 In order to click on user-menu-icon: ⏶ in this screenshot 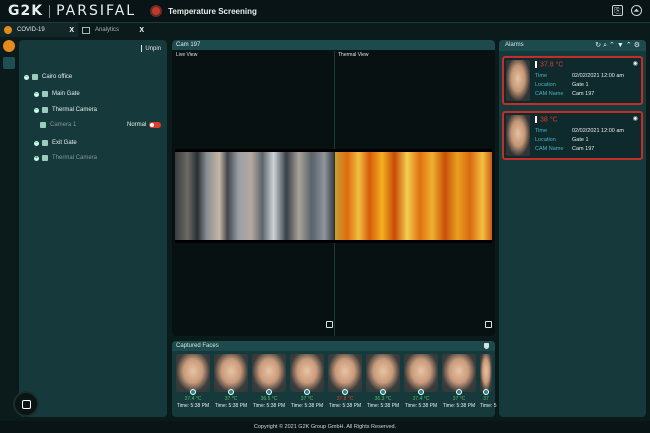, I will do `click(636, 10)`.